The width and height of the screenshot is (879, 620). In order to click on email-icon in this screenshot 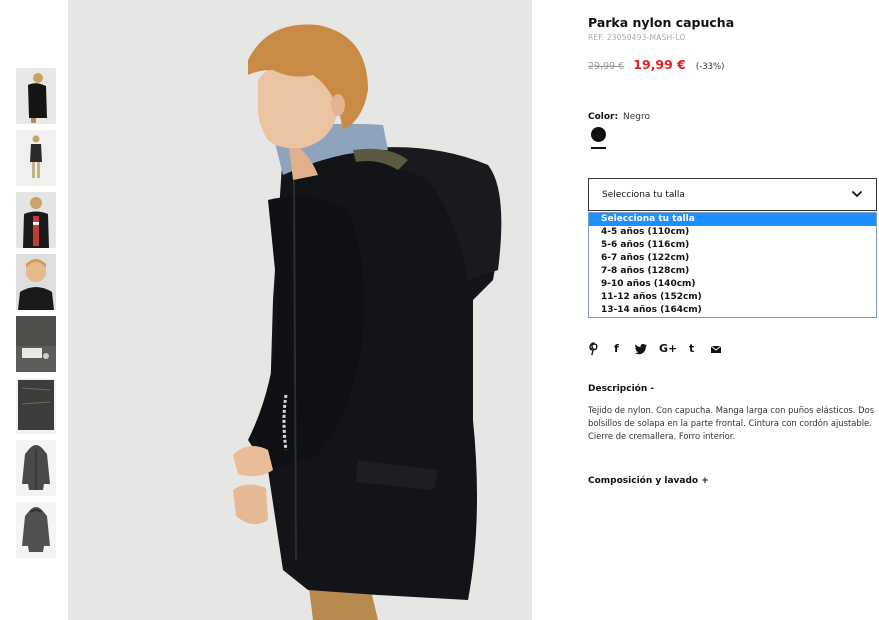, I will do `click(716, 349)`.